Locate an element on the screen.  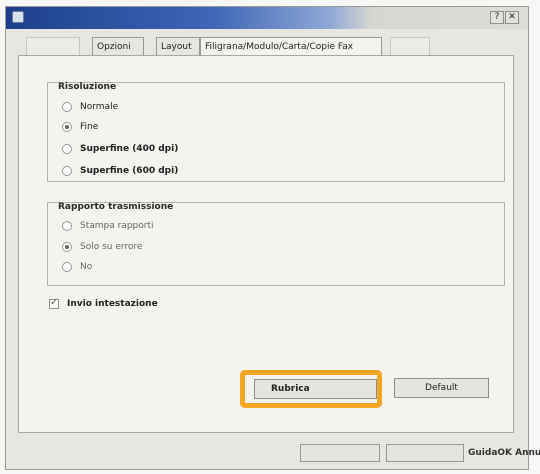
close-button: ✕ is located at coordinates (512, 17).